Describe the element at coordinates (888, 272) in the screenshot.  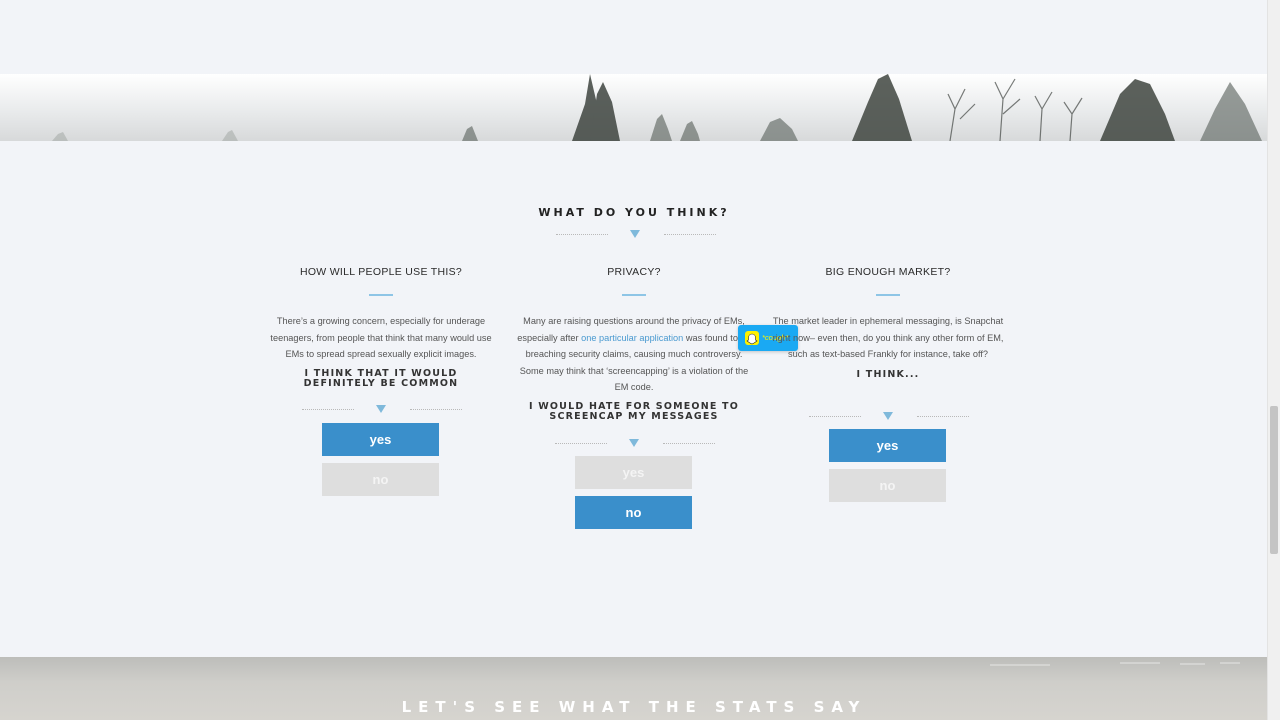
I see `question-heading: BIG ENOUGH MARKET?` at that location.